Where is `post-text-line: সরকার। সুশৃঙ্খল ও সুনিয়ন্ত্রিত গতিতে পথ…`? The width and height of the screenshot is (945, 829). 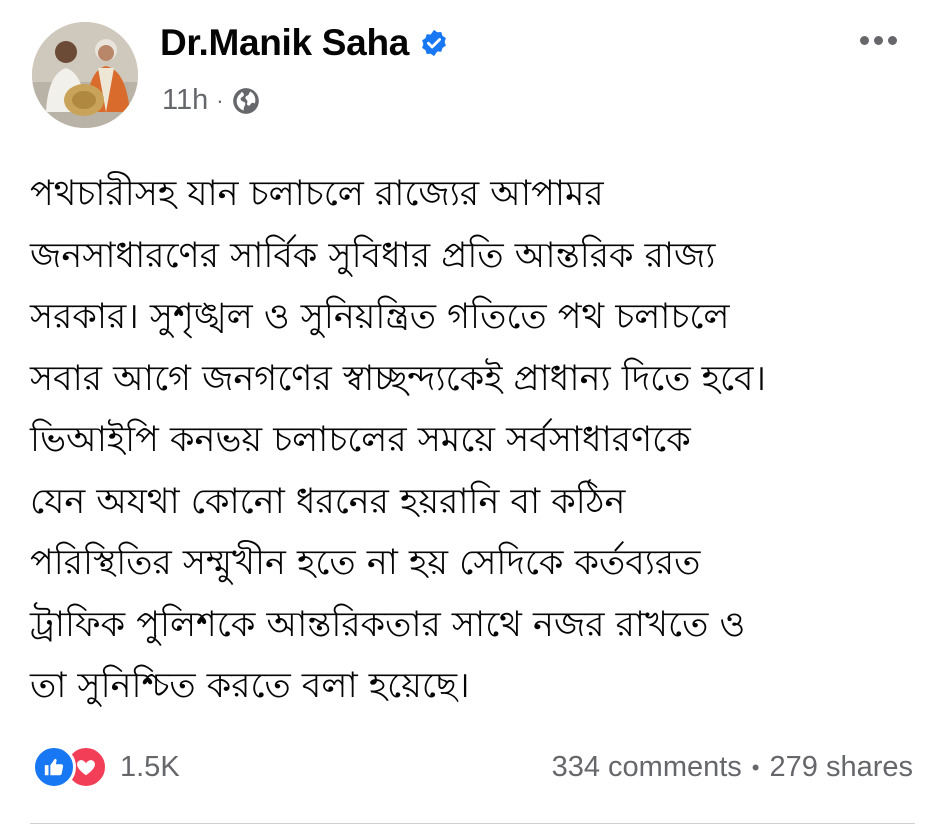
post-text-line: সরকার। সুশৃঙ্খল ও সুনিয়ন্ত্রিত গতিতে পথ… is located at coordinates (380, 317).